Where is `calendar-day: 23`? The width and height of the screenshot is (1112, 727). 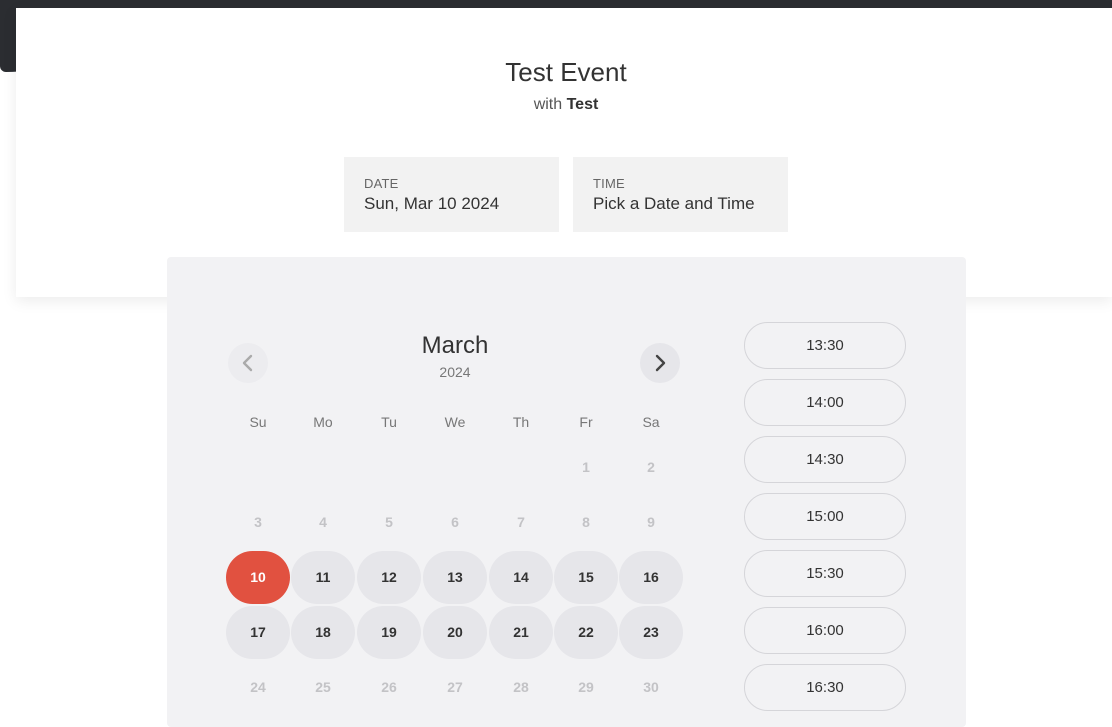
calendar-day: 23 is located at coordinates (651, 632).